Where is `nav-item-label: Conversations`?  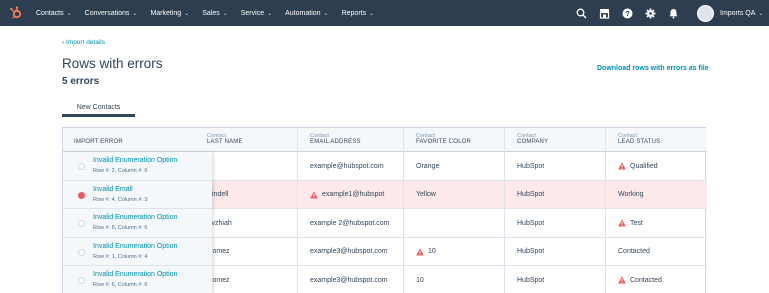
nav-item-label: Conversations is located at coordinates (107, 13).